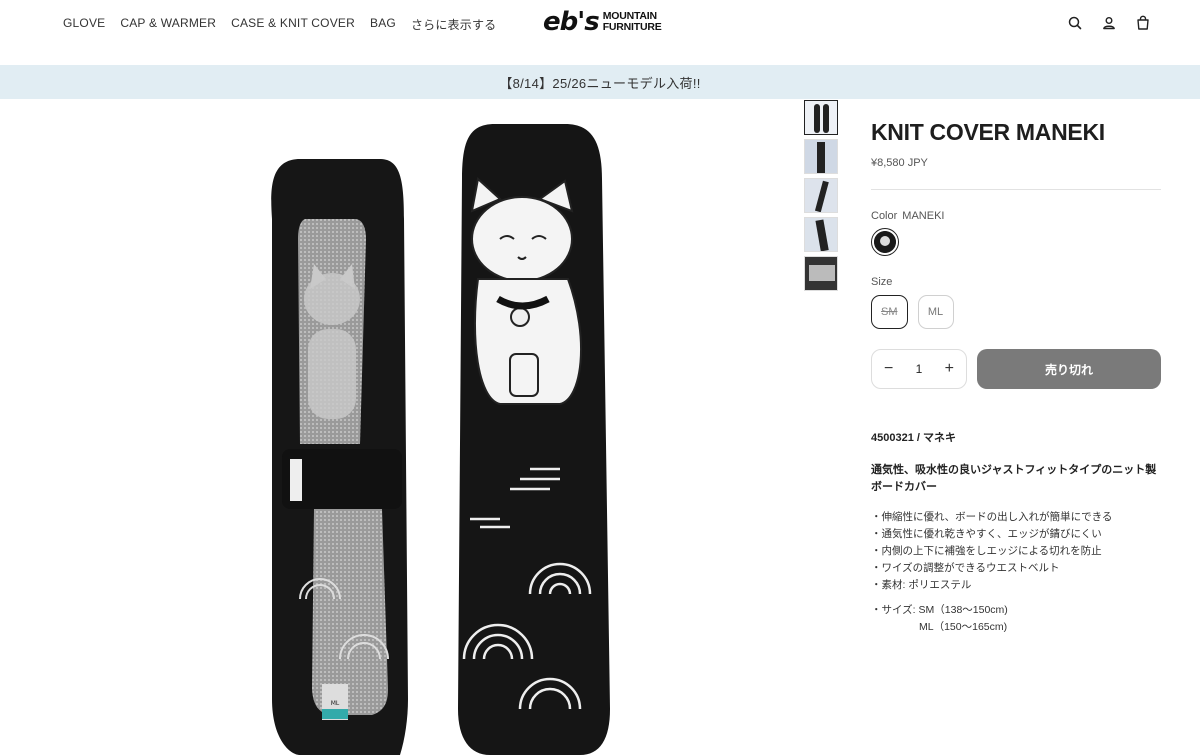 Image resolution: width=1200 pixels, height=755 pixels. Describe the element at coordinates (884, 216) in the screenshot. I see `color-label: Color` at that location.